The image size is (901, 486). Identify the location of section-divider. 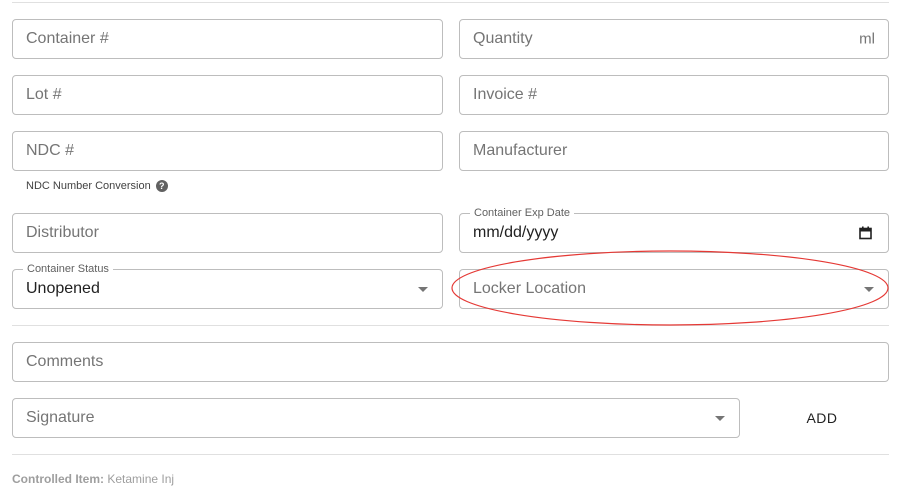
(450, 325).